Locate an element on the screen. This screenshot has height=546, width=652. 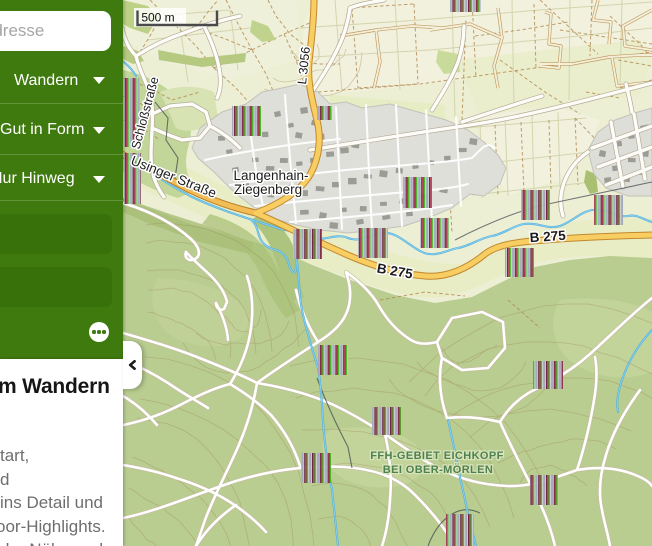
label-ffh-1: FFH-GEBIET EICHKOPF is located at coordinates (437, 456).